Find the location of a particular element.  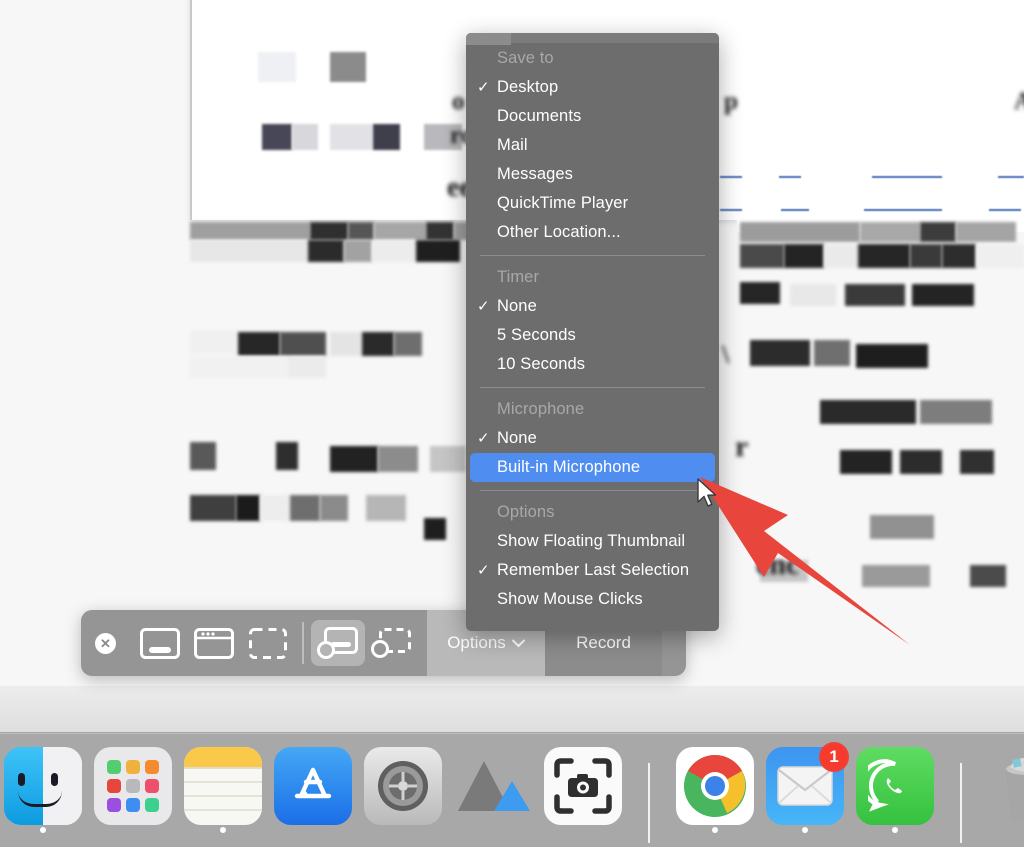

menu-item-label: Messages is located at coordinates (535, 174).